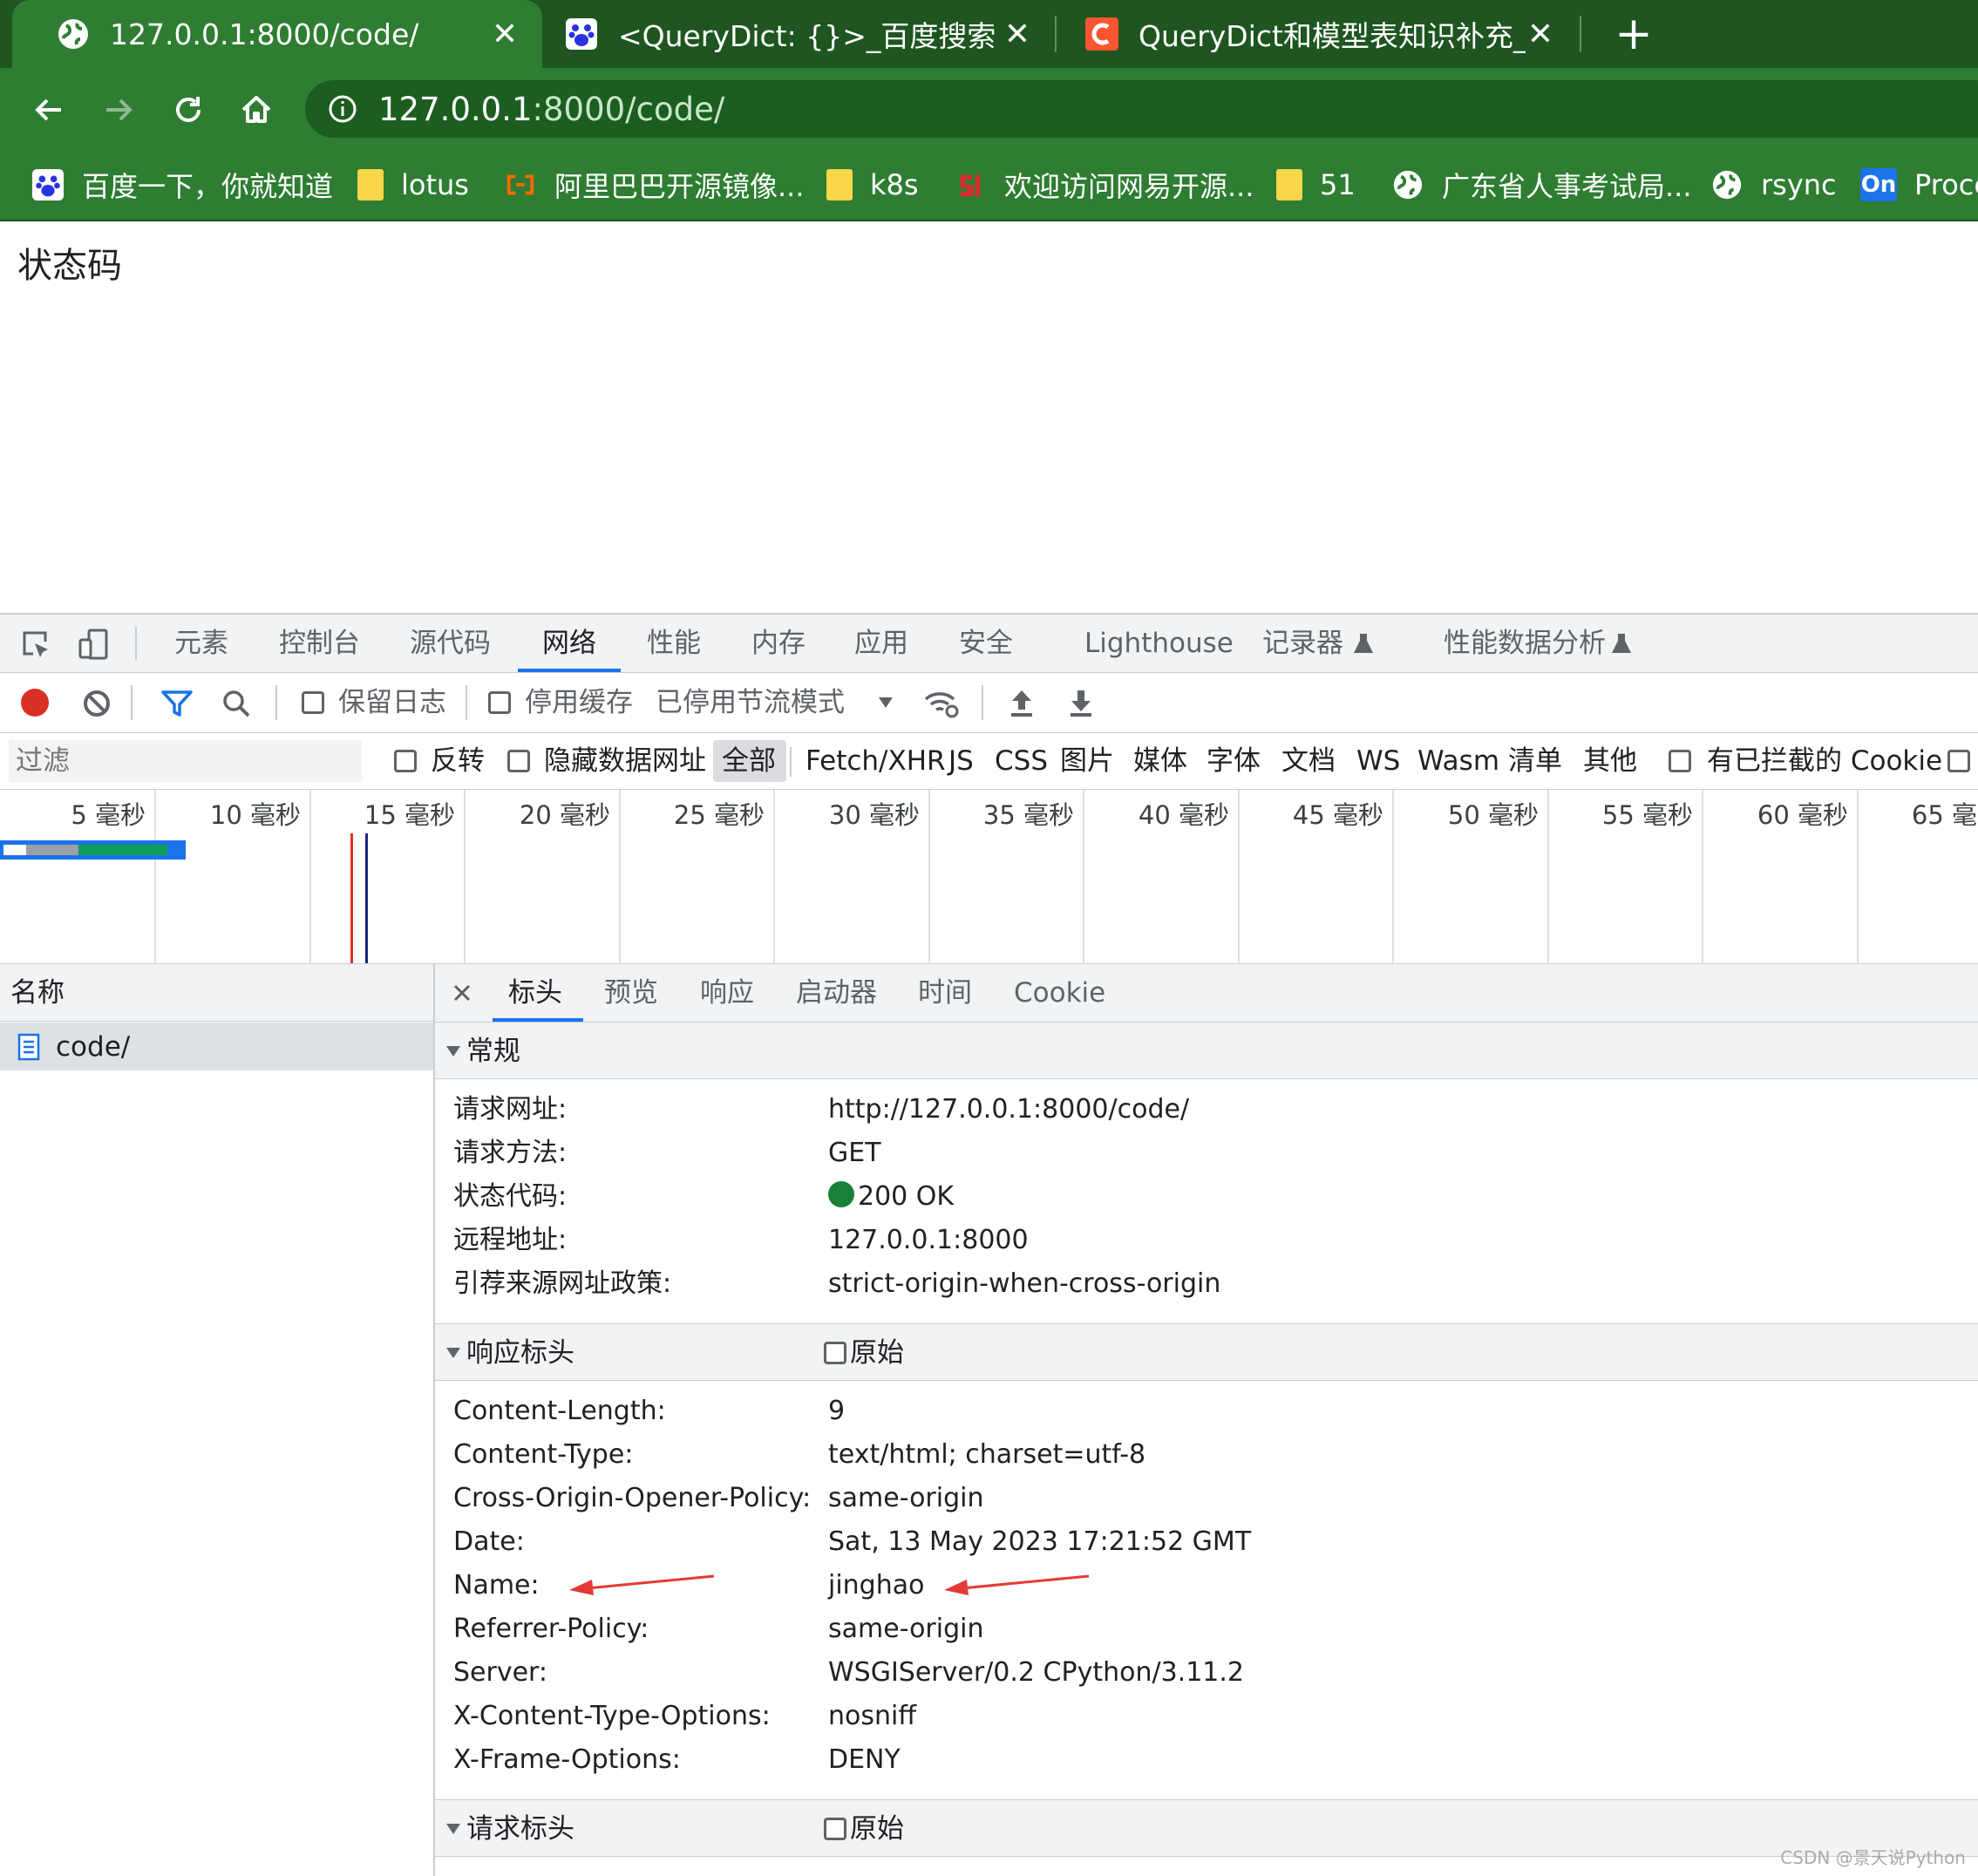 The width and height of the screenshot is (1978, 1876). I want to click on tab-memory: 内存, so click(778, 643).